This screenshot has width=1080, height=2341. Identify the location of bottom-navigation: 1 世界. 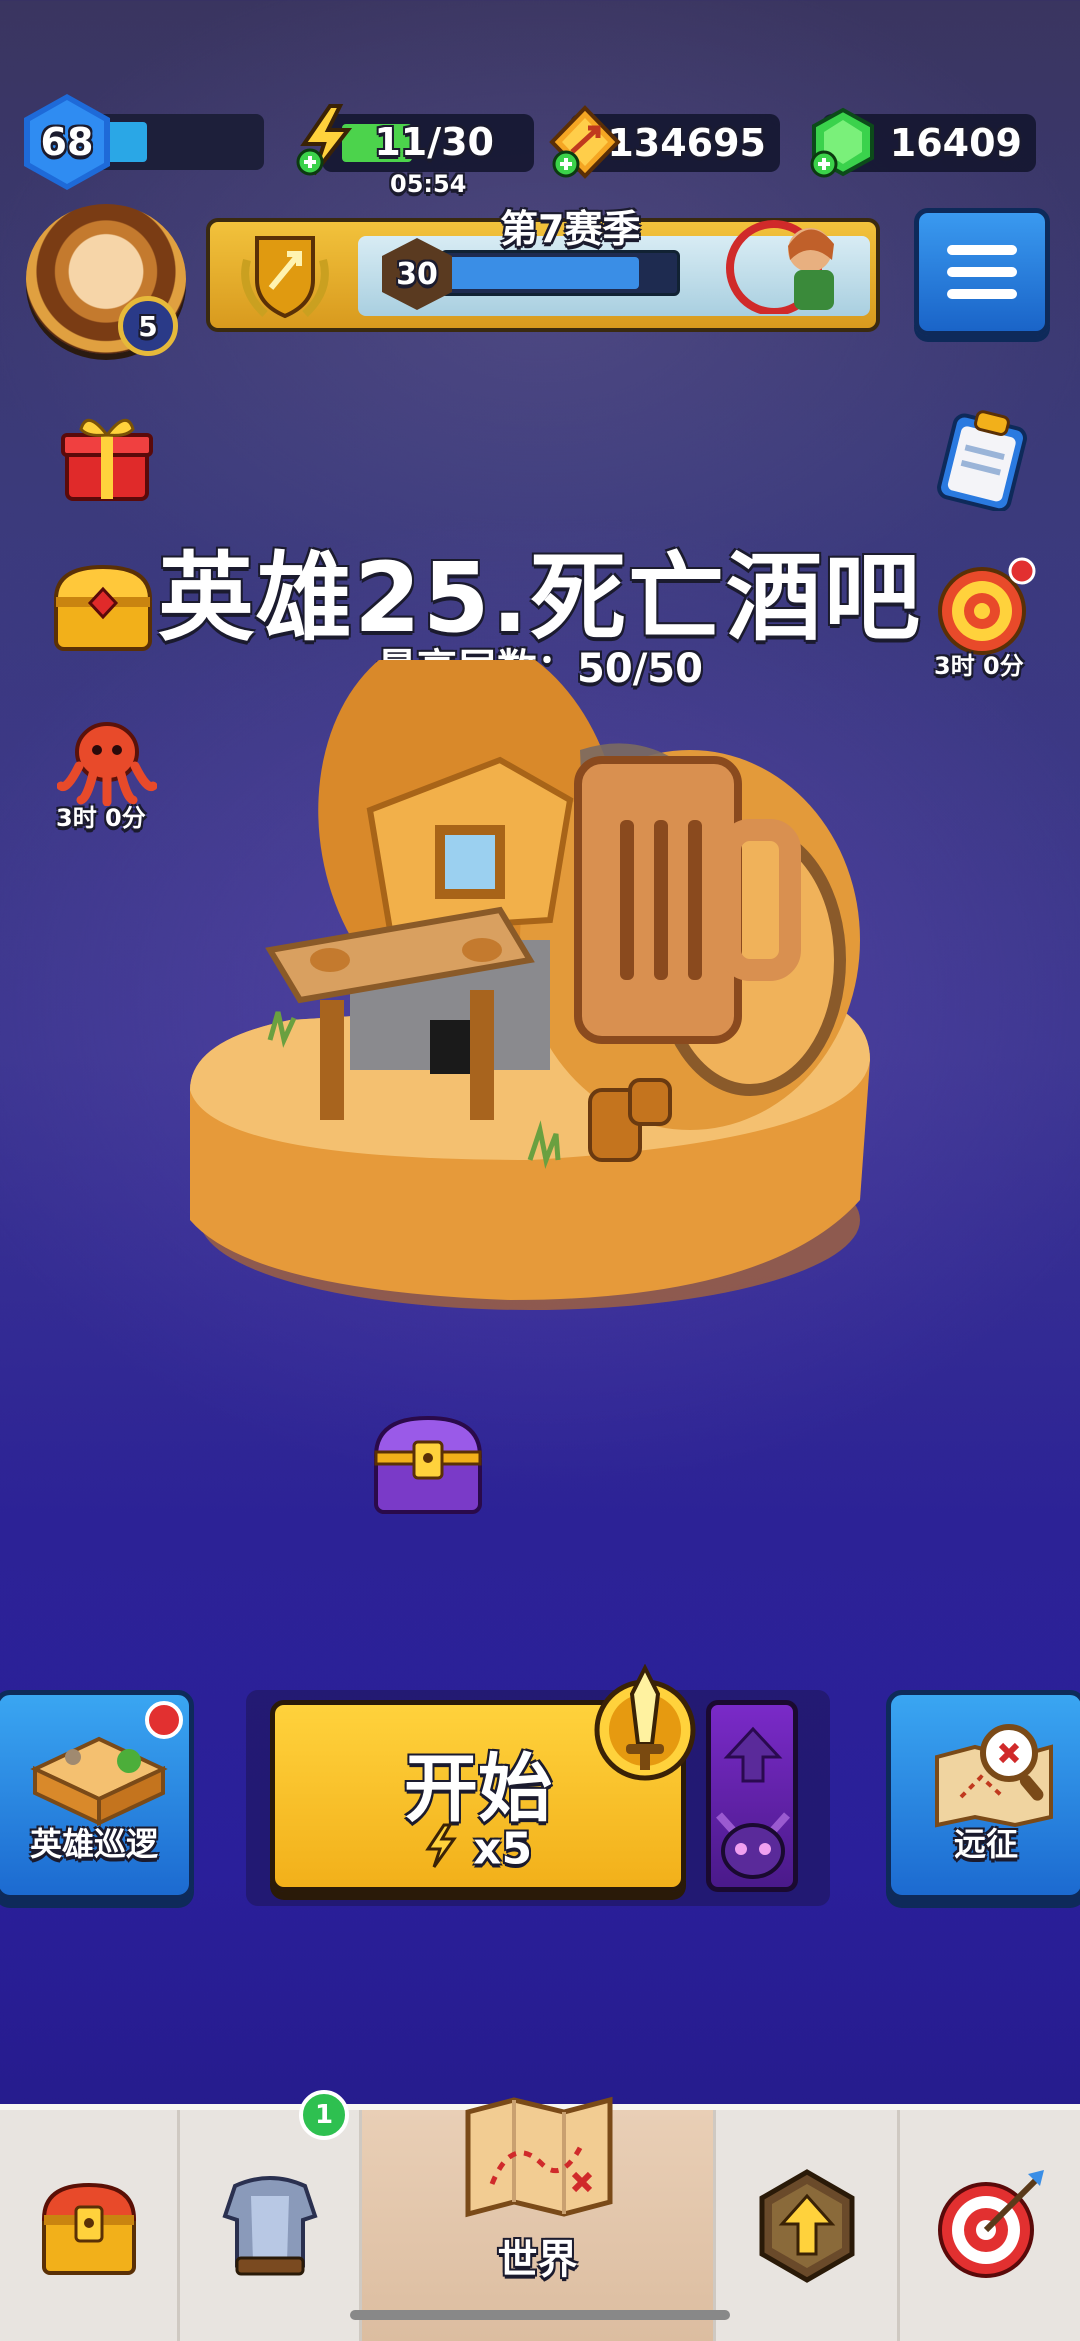
(540, 2215).